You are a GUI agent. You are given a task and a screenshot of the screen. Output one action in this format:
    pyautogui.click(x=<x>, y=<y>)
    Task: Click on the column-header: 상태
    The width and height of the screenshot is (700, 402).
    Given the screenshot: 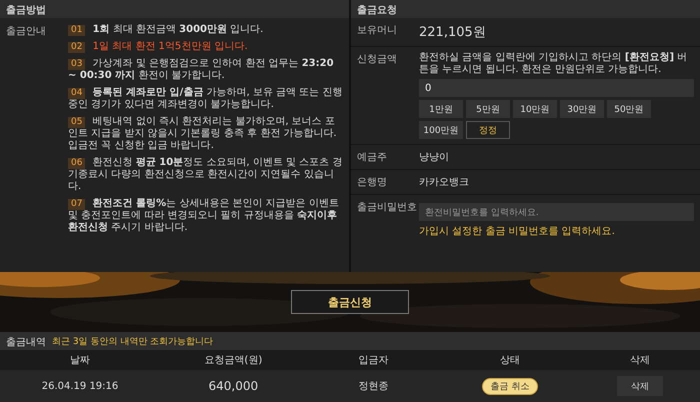 What is the action you would take?
    pyautogui.click(x=509, y=360)
    